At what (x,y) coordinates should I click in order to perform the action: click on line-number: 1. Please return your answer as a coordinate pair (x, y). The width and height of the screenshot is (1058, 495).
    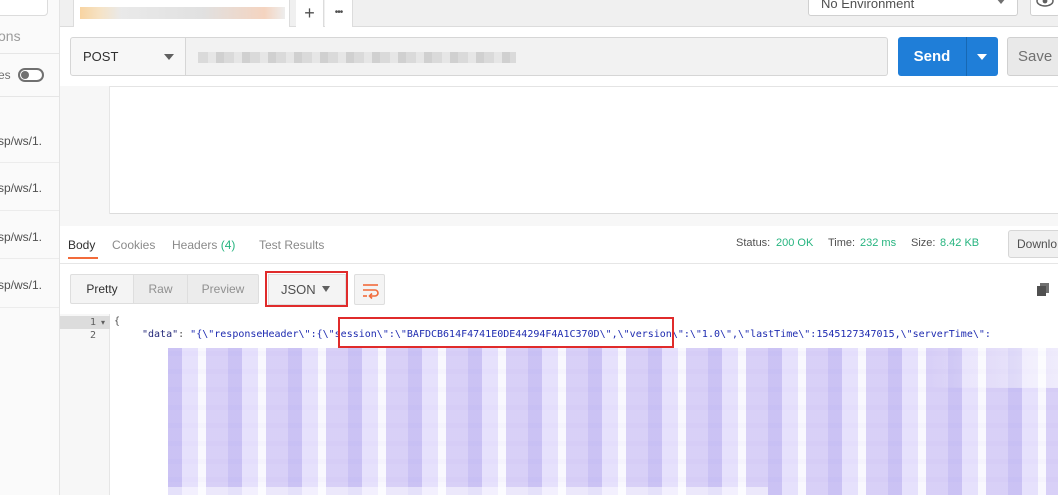
    Looking at the image, I should click on (93, 322).